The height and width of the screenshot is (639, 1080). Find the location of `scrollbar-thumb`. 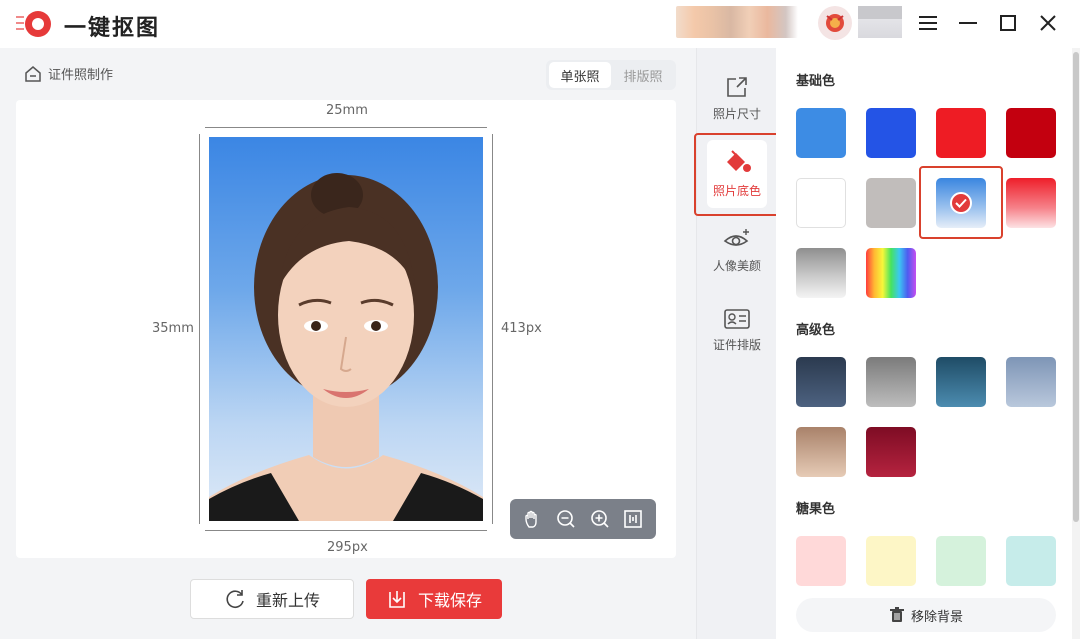

scrollbar-thumb is located at coordinates (1076, 287).